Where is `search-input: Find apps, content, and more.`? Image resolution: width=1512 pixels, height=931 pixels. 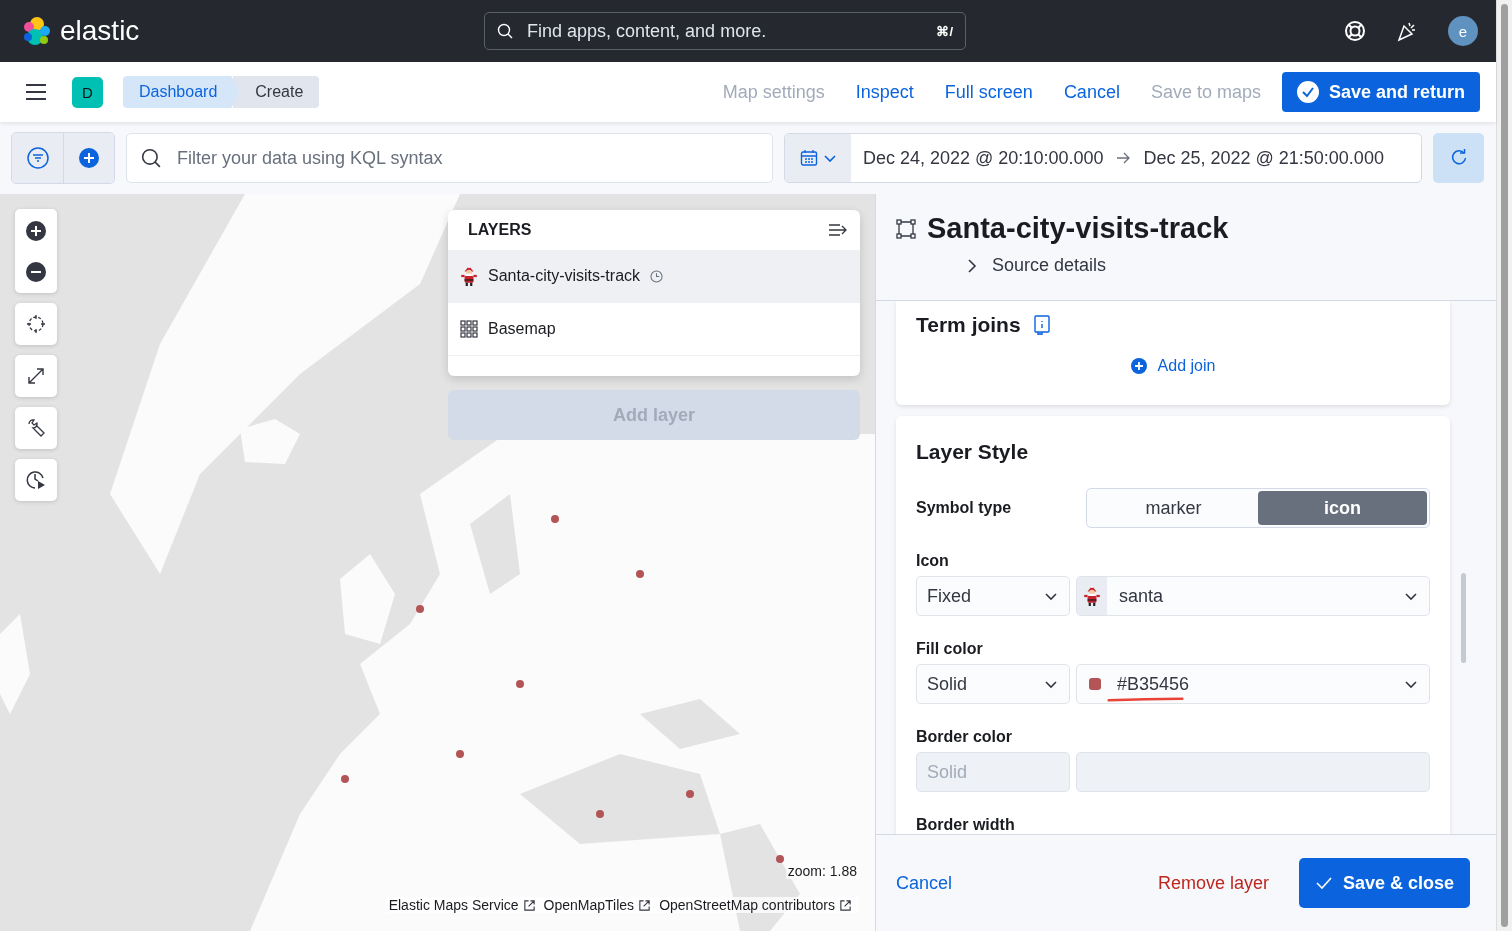
search-input: Find apps, content, and more. is located at coordinates (725, 31).